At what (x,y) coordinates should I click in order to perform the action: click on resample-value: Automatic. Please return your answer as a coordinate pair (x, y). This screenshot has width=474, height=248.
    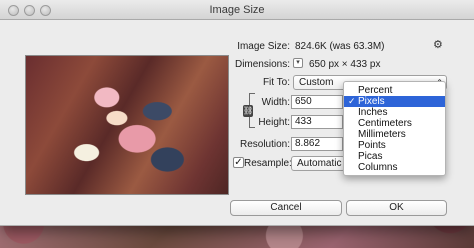
    Looking at the image, I should click on (319, 163).